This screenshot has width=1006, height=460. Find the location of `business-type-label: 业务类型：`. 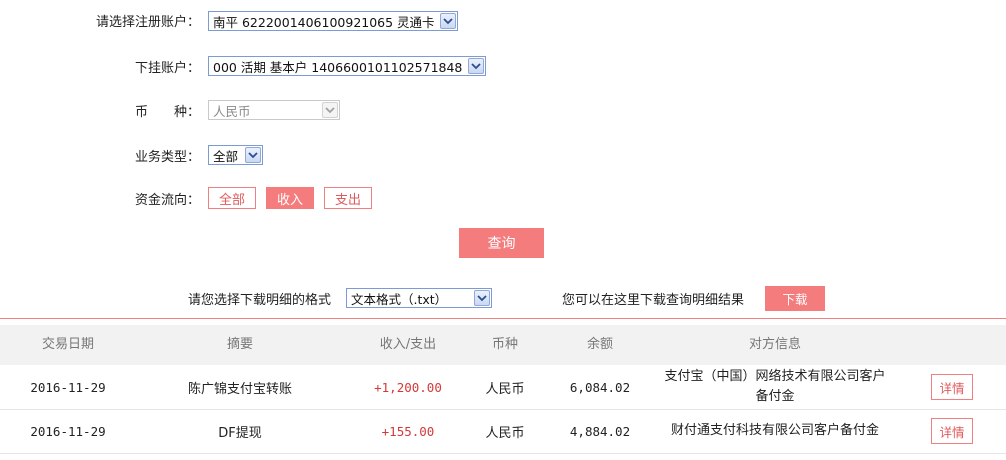

business-type-label: 业务类型： is located at coordinates (167, 157).